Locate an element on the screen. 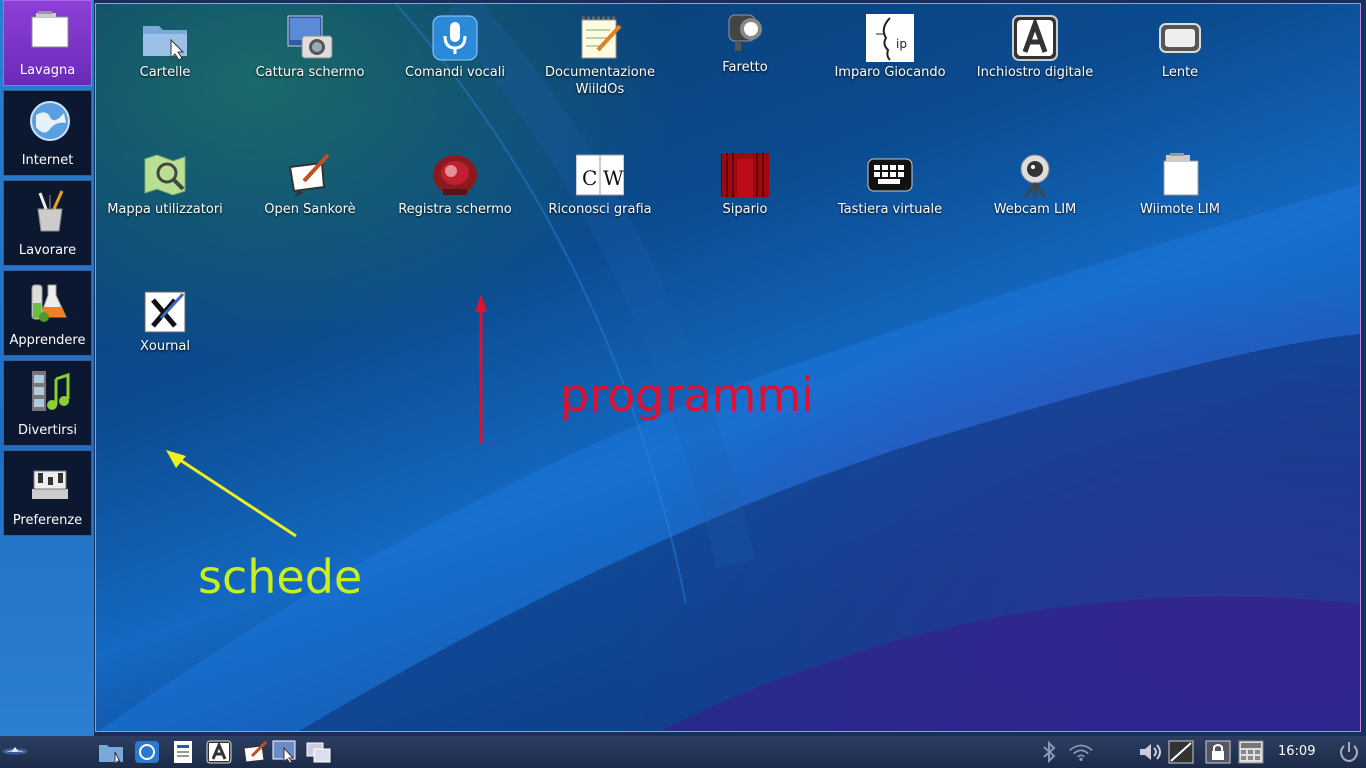 This screenshot has width=1366, height=768. tab-label: Apprendere is located at coordinates (47, 340).